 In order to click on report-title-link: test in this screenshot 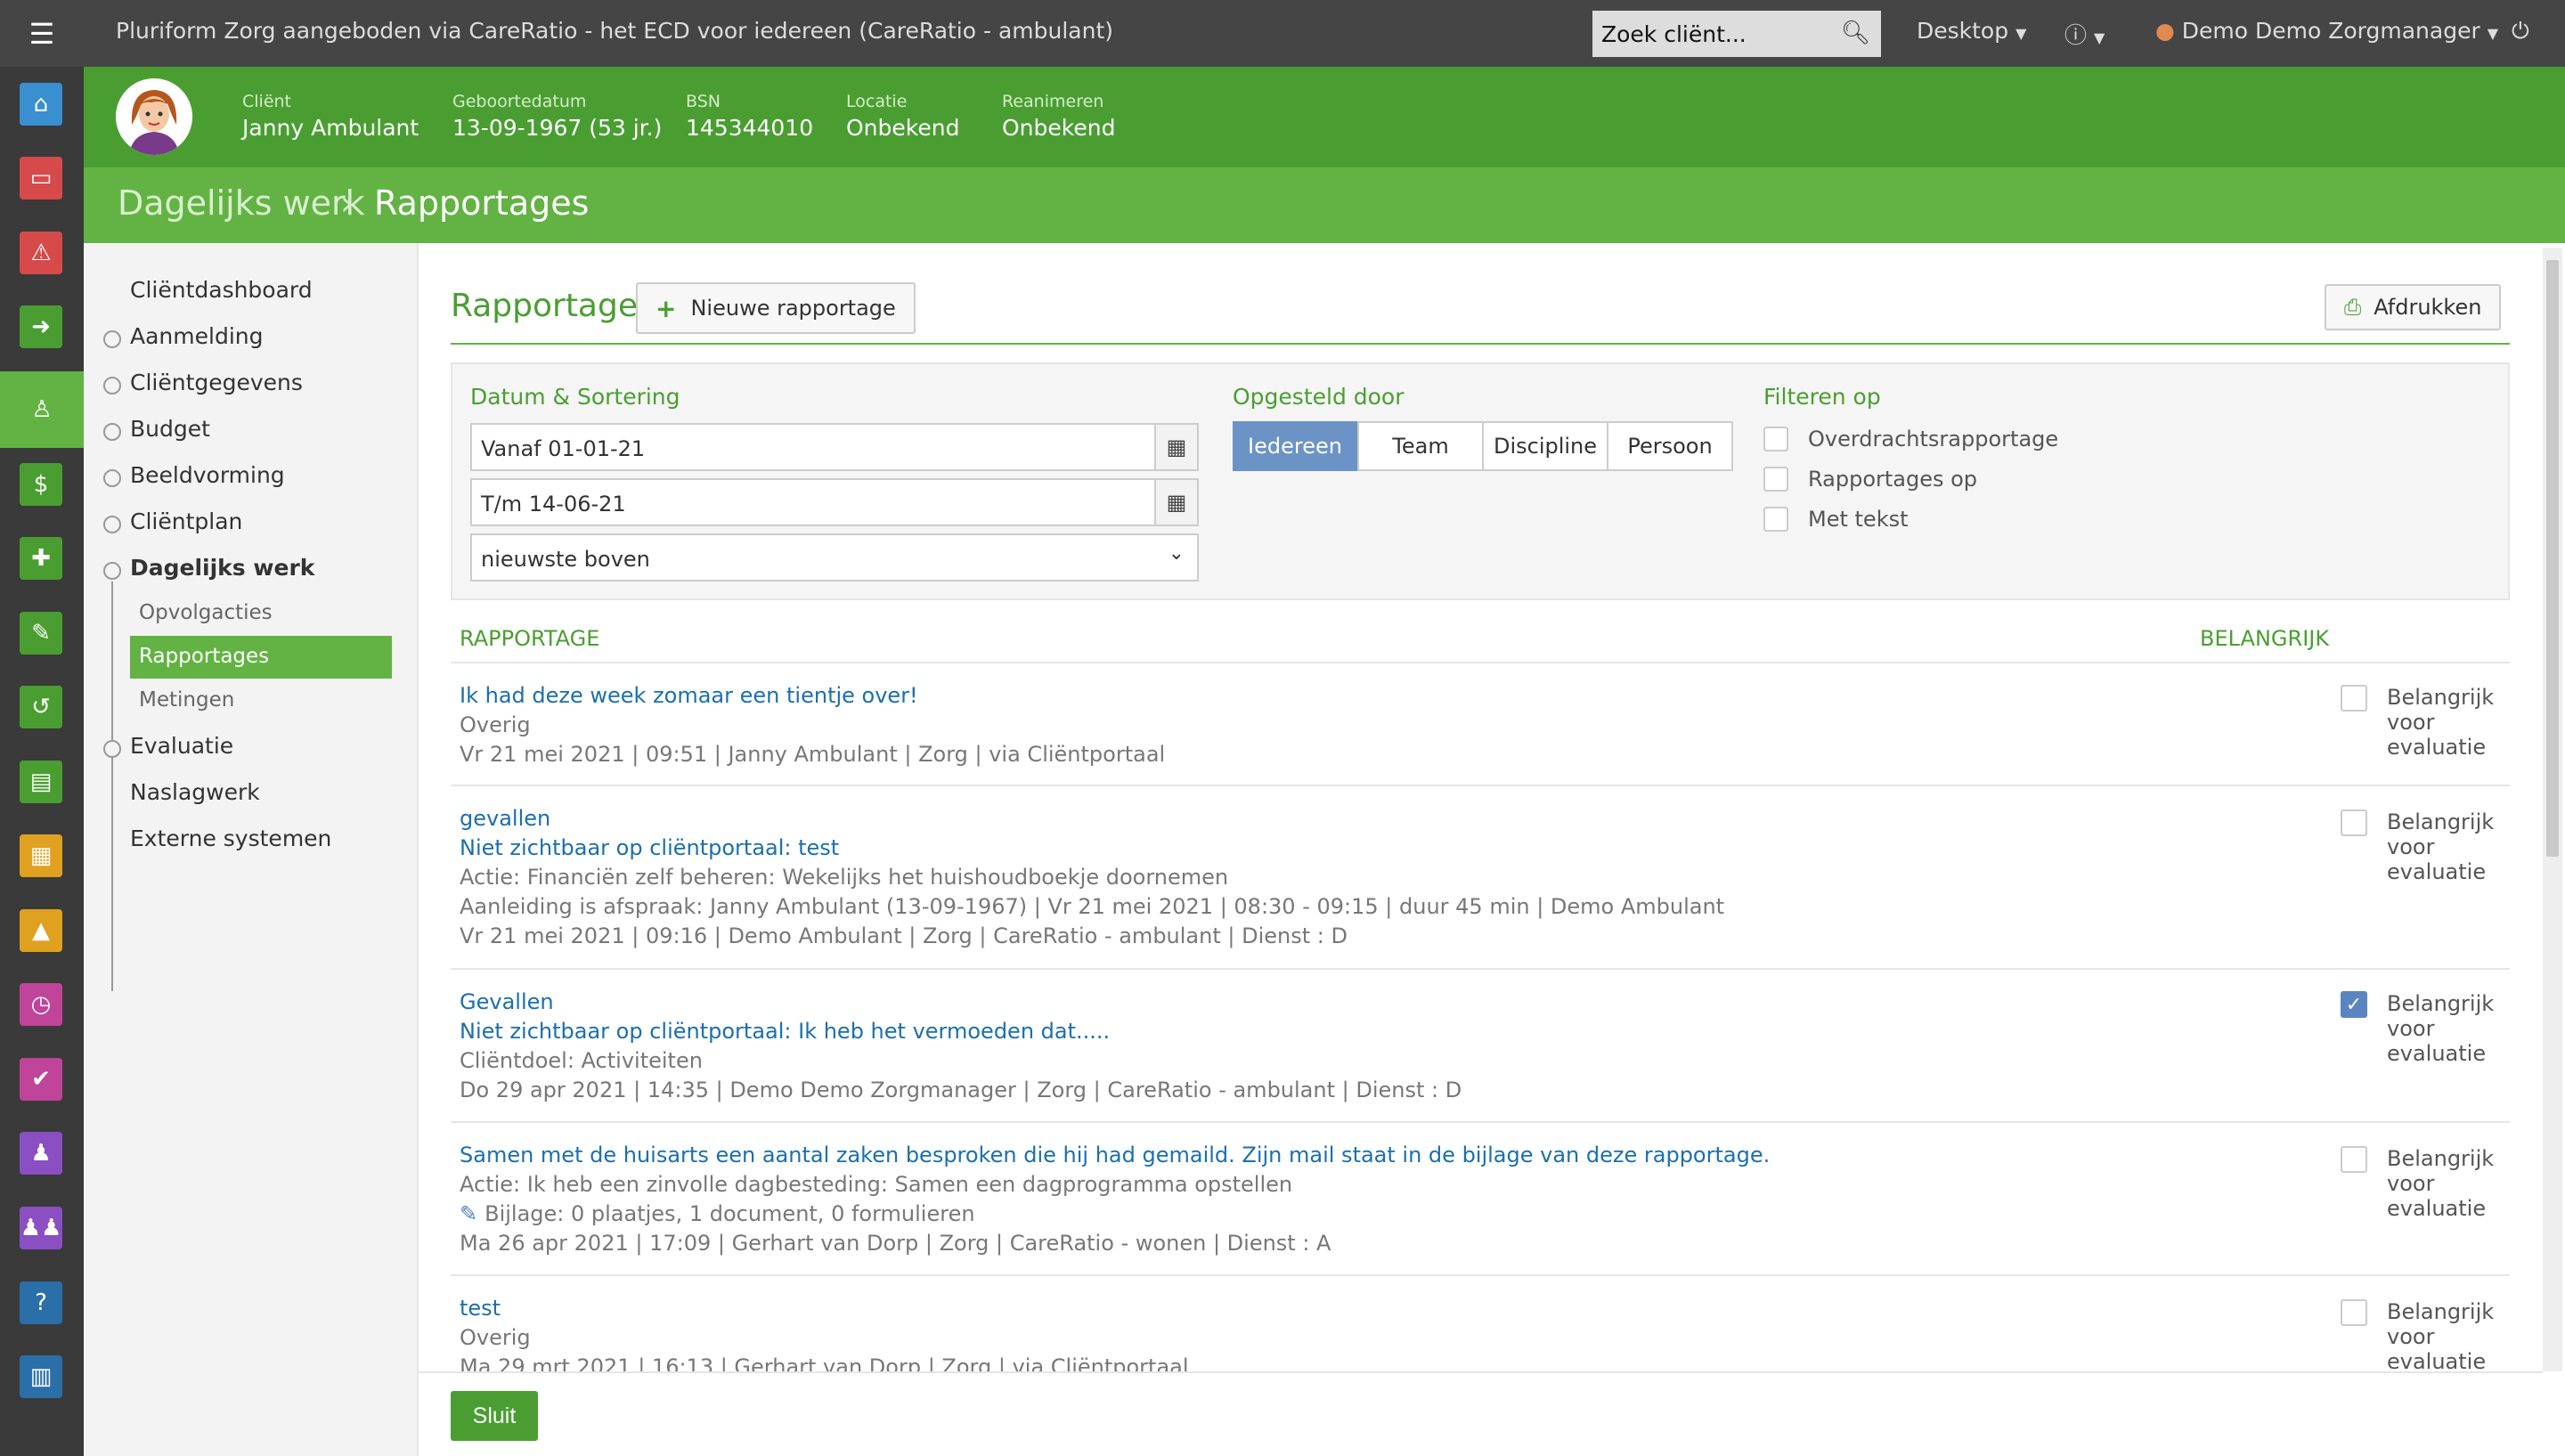, I will do `click(480, 1308)`.